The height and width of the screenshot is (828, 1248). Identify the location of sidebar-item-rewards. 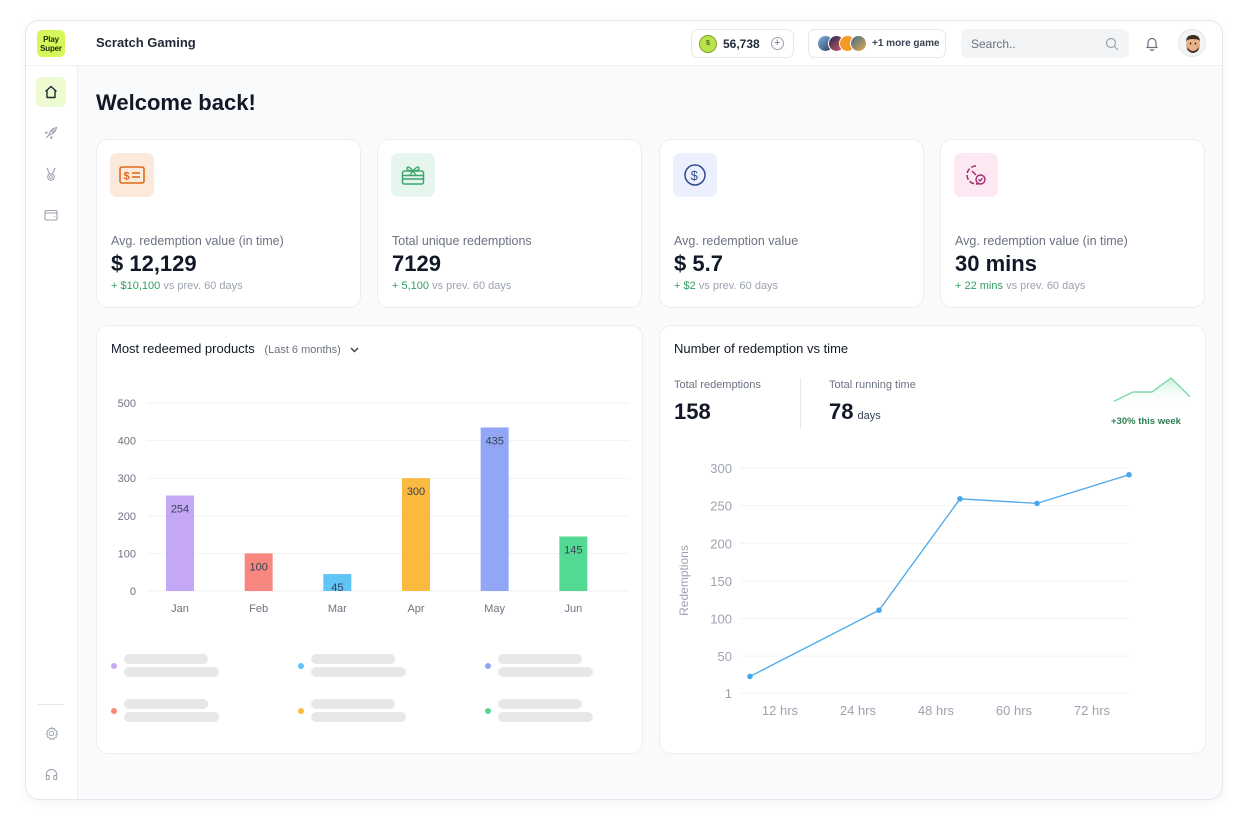
(51, 174).